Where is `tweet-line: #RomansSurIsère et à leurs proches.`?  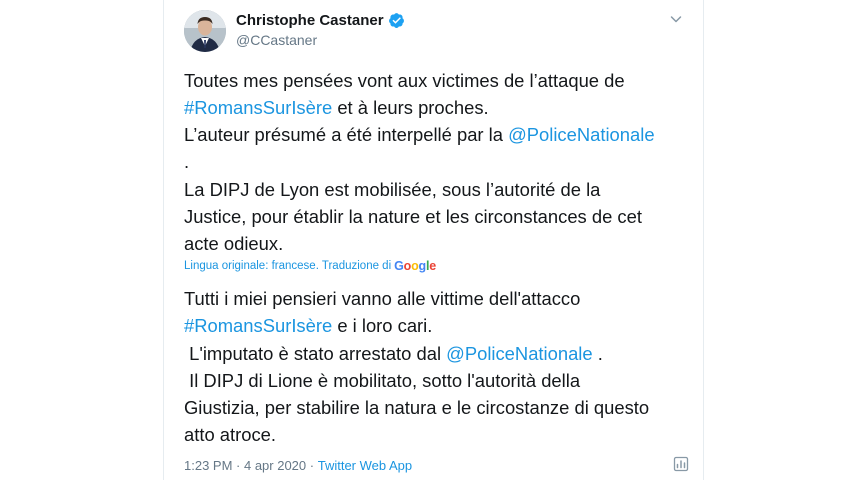 tweet-line: #RomansSurIsère et à leurs proches. is located at coordinates (336, 107).